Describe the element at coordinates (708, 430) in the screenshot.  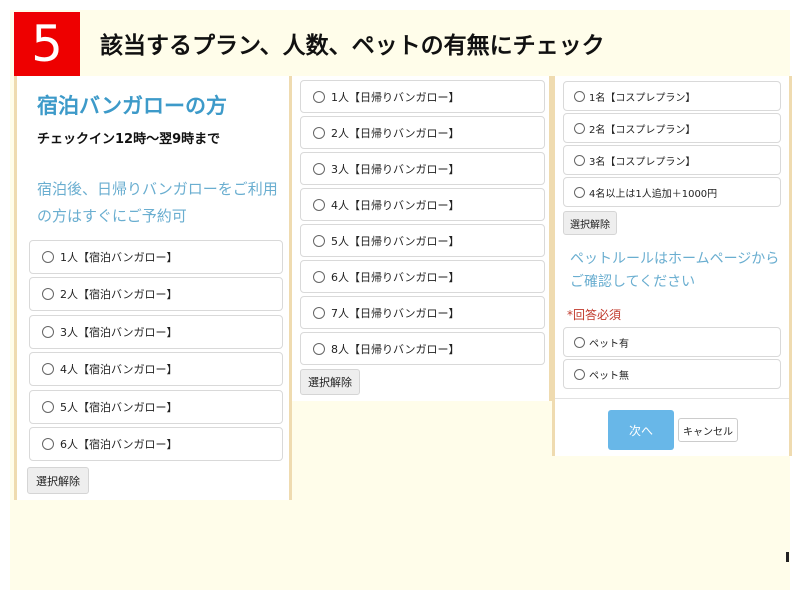
I see `cancel-button: キャンセル` at that location.